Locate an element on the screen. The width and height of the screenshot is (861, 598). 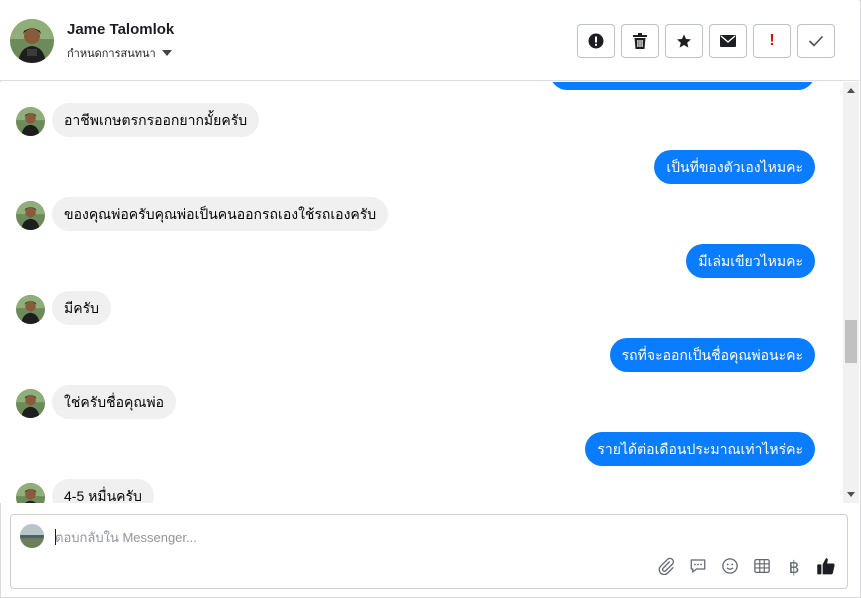
like-button is located at coordinates (826, 568).